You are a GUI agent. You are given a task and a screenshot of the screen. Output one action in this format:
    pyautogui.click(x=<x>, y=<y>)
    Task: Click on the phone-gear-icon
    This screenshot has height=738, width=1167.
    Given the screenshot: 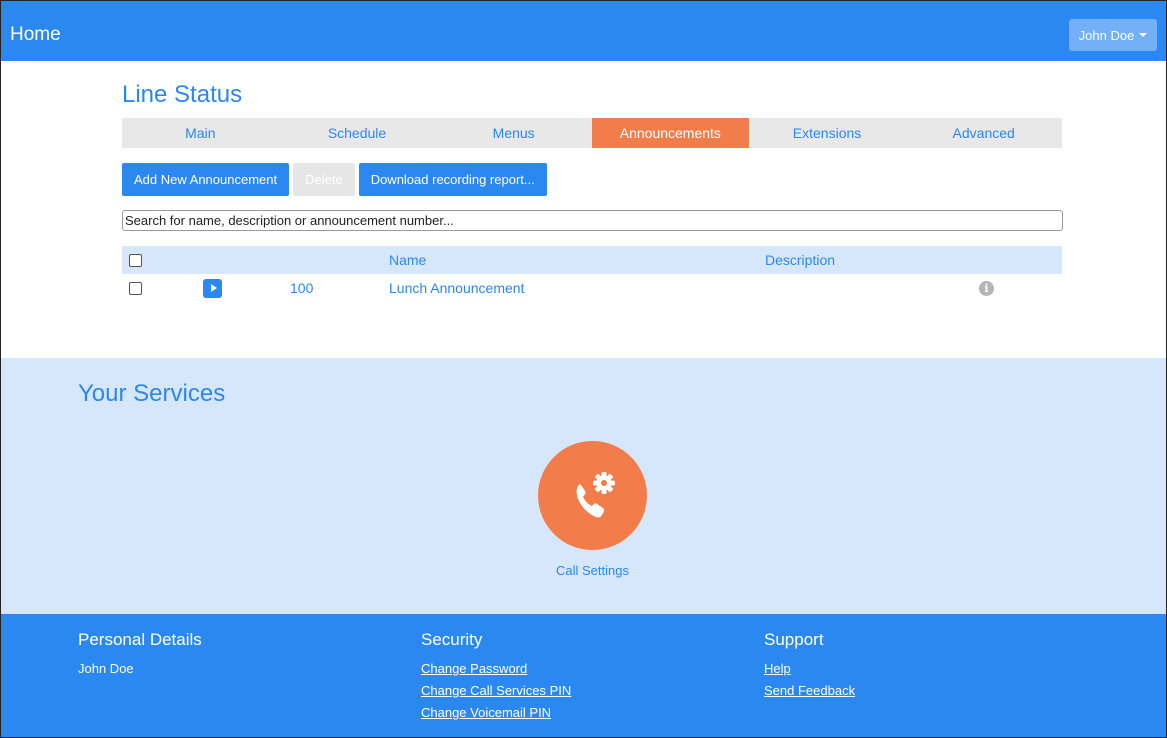 What is the action you would take?
    pyautogui.click(x=595, y=495)
    